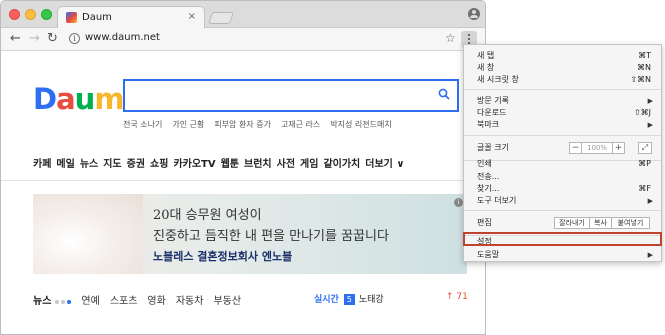 This screenshot has height=335, width=665. I want to click on reload-icon: ↻, so click(52, 39).